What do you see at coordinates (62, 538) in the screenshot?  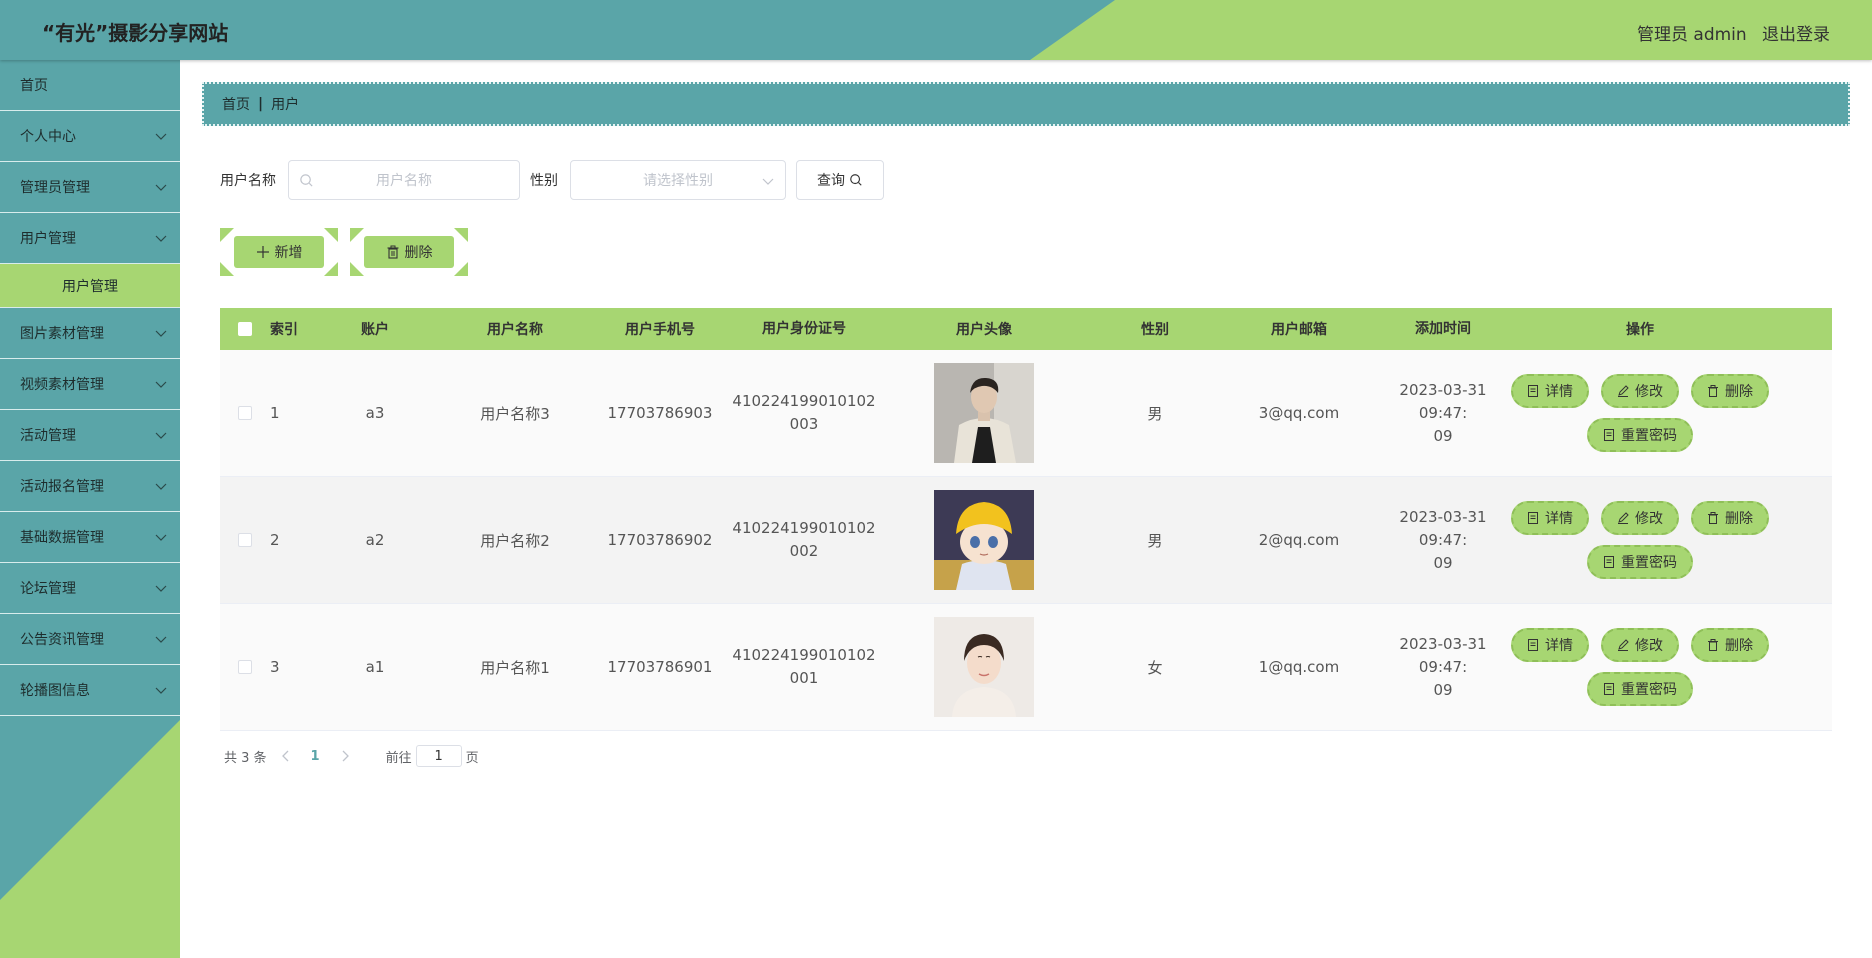 I see `sidebar-item-label: 基础数据管理` at bounding box center [62, 538].